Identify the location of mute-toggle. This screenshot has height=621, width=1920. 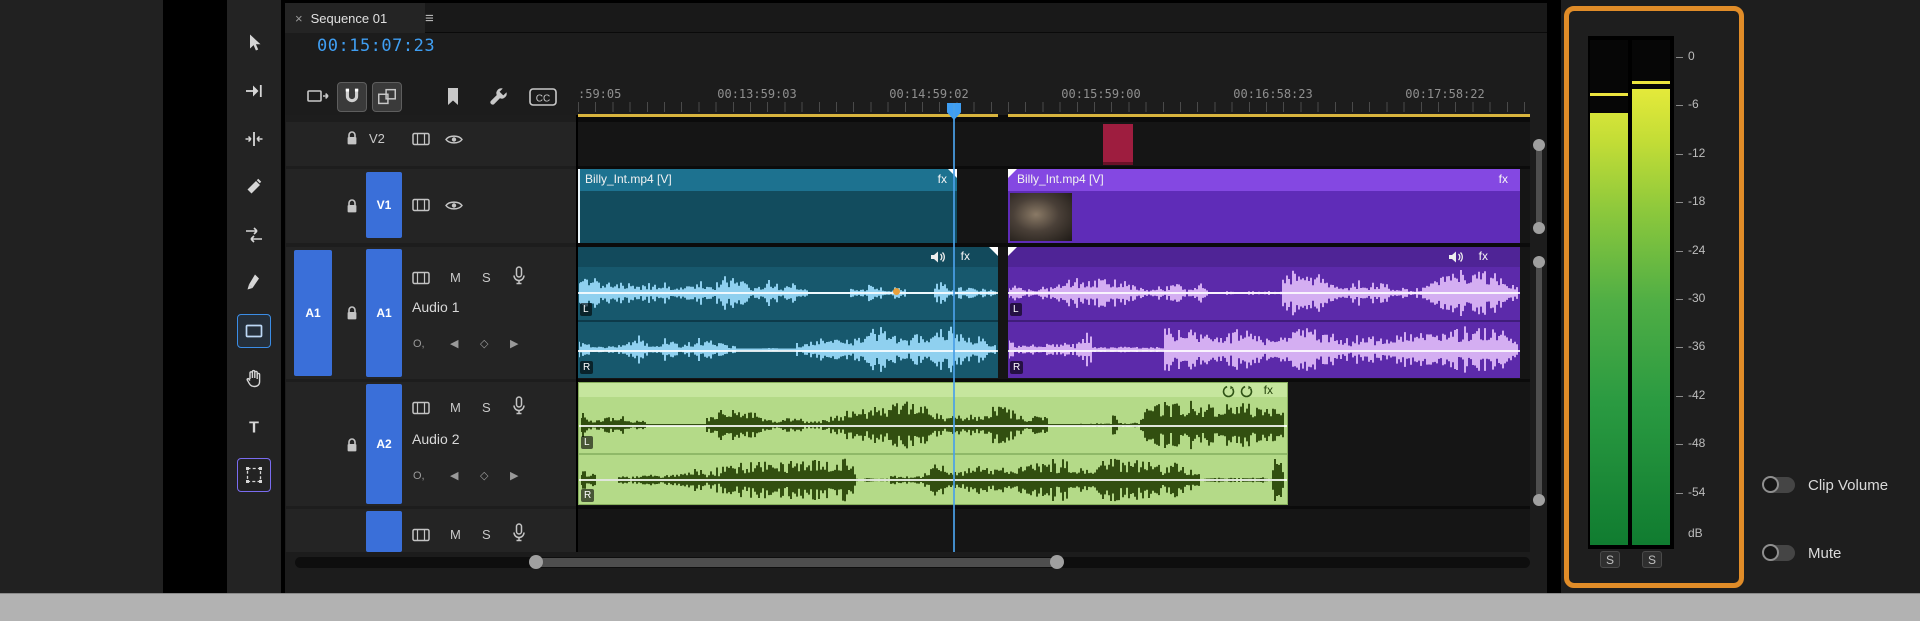
(1778, 552).